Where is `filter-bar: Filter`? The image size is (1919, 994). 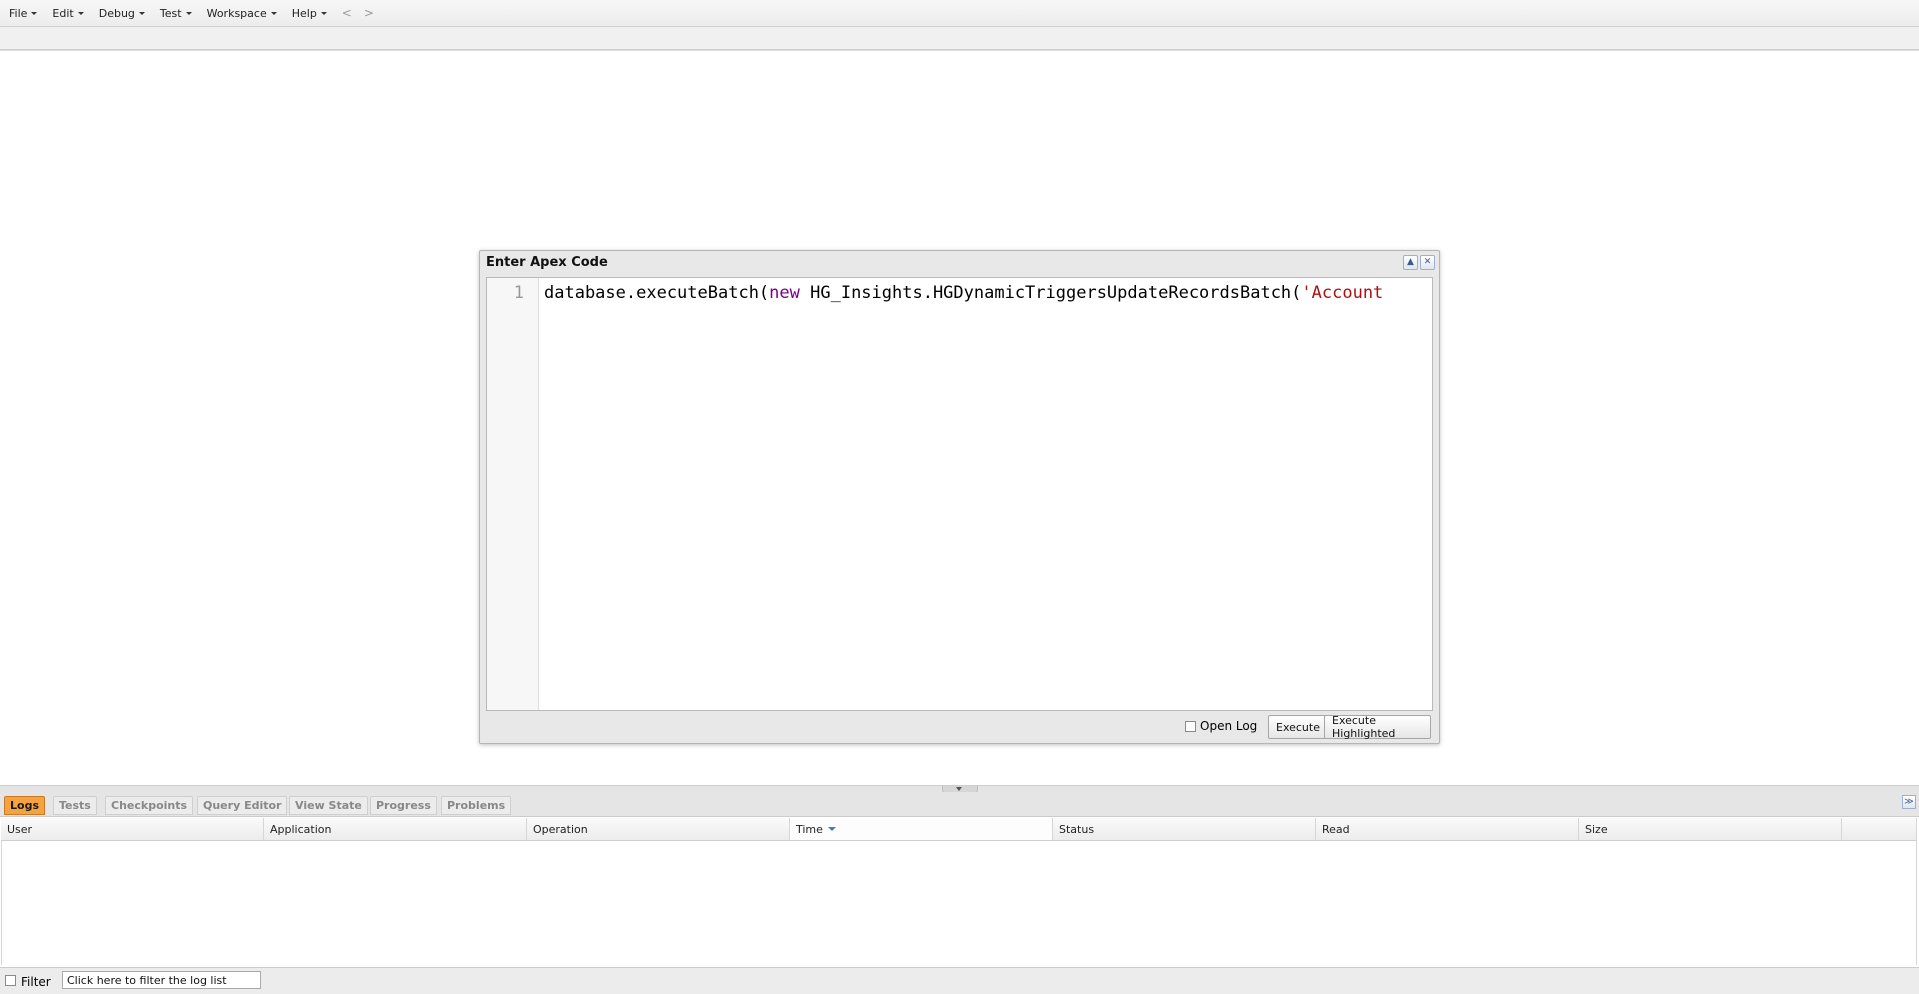 filter-bar: Filter is located at coordinates (959, 980).